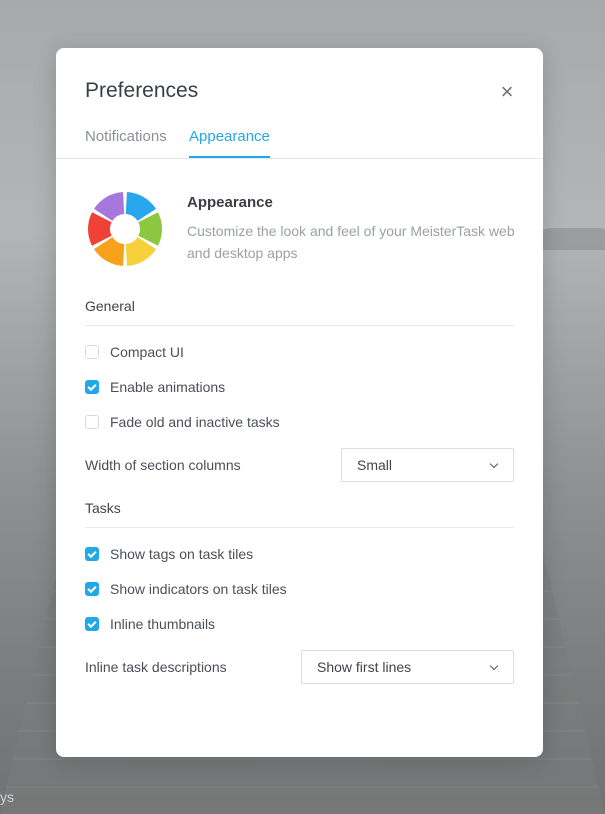 The image size is (605, 814). Describe the element at coordinates (299, 143) in the screenshot. I see `tab-bar: Notifications Appearance` at that location.